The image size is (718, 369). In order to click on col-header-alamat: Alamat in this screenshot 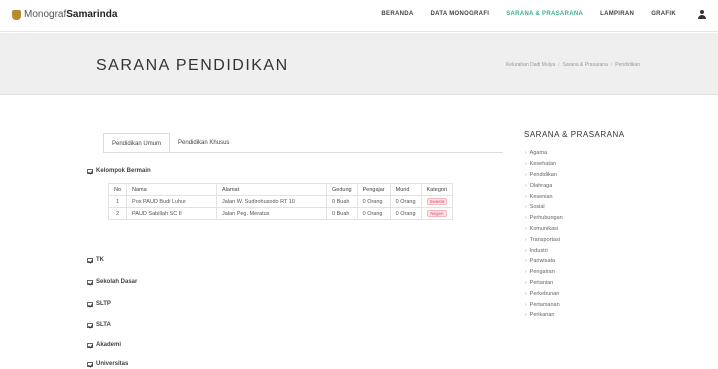, I will do `click(272, 189)`.